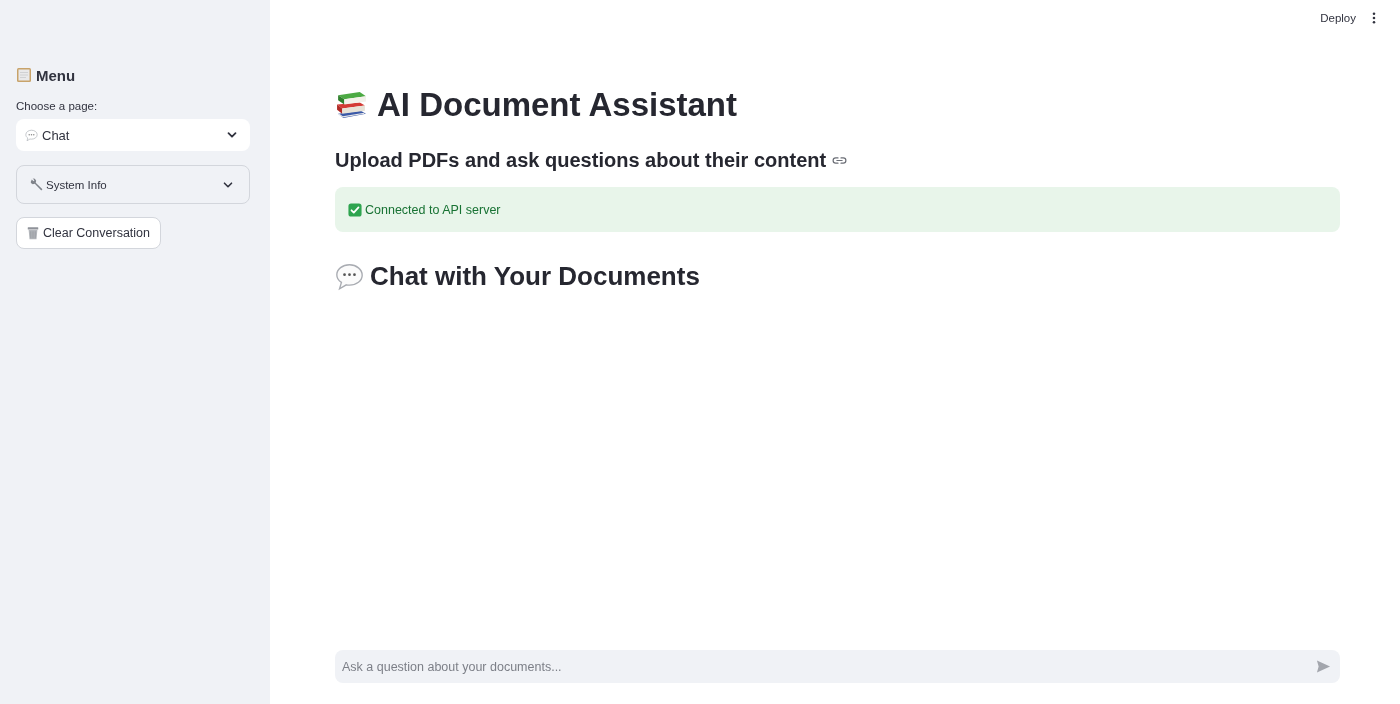 The image size is (1400, 704). I want to click on alert-text: Connected to API server, so click(433, 209).